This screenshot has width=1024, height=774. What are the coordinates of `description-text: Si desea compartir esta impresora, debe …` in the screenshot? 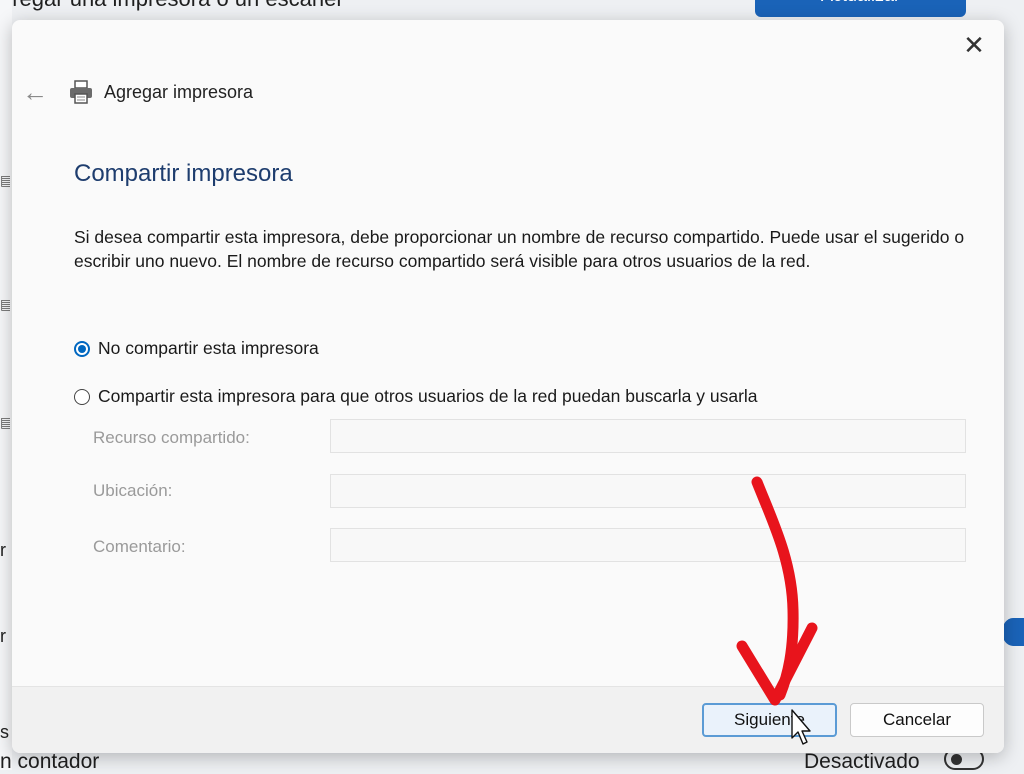 It's located at (519, 249).